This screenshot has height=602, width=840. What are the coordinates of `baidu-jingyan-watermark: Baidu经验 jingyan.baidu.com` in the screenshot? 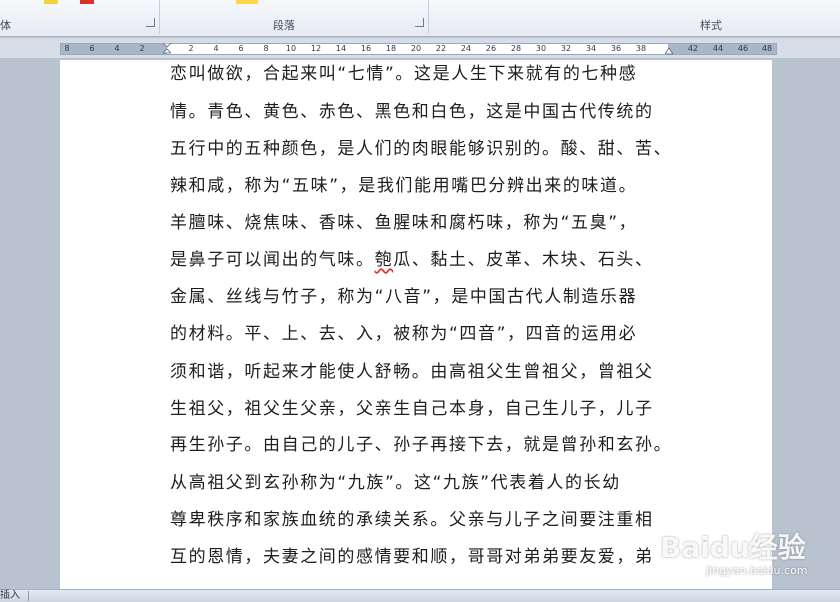 It's located at (747, 554).